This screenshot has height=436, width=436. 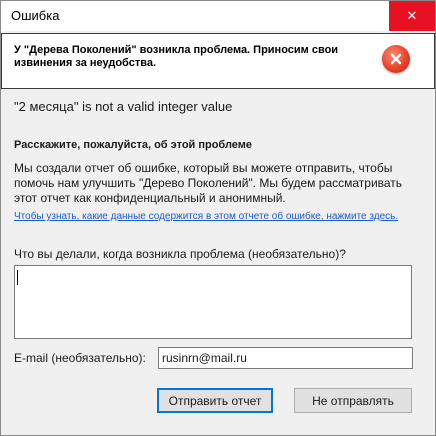 I want to click on text-caret, so click(x=17, y=277).